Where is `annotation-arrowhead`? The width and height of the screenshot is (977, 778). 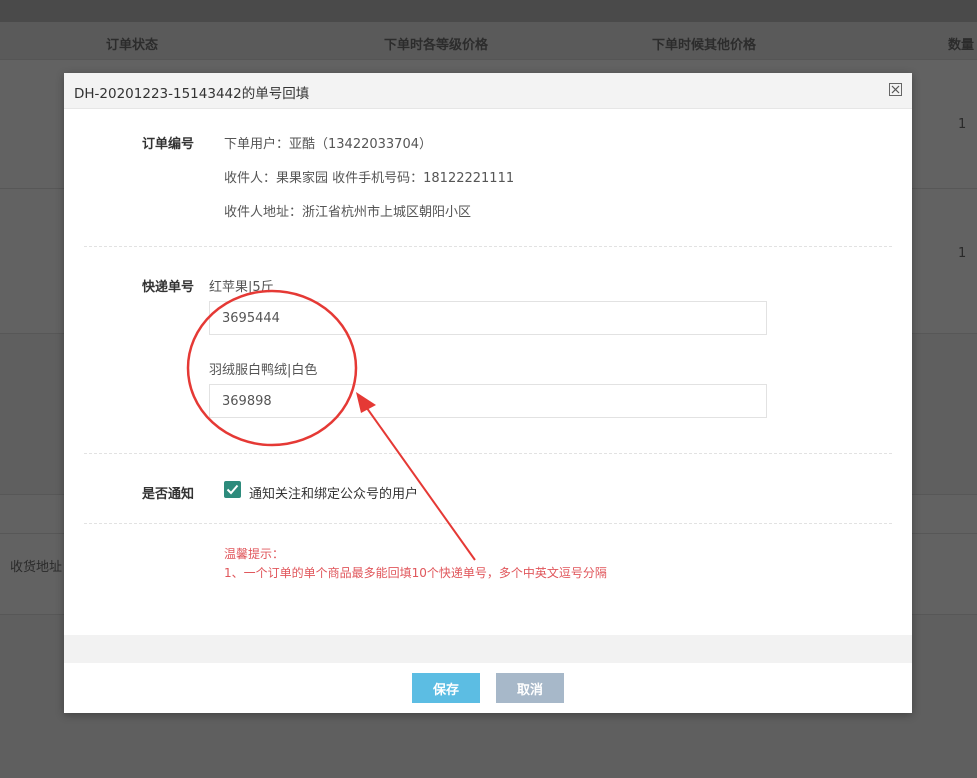
annotation-arrowhead is located at coordinates (366, 402).